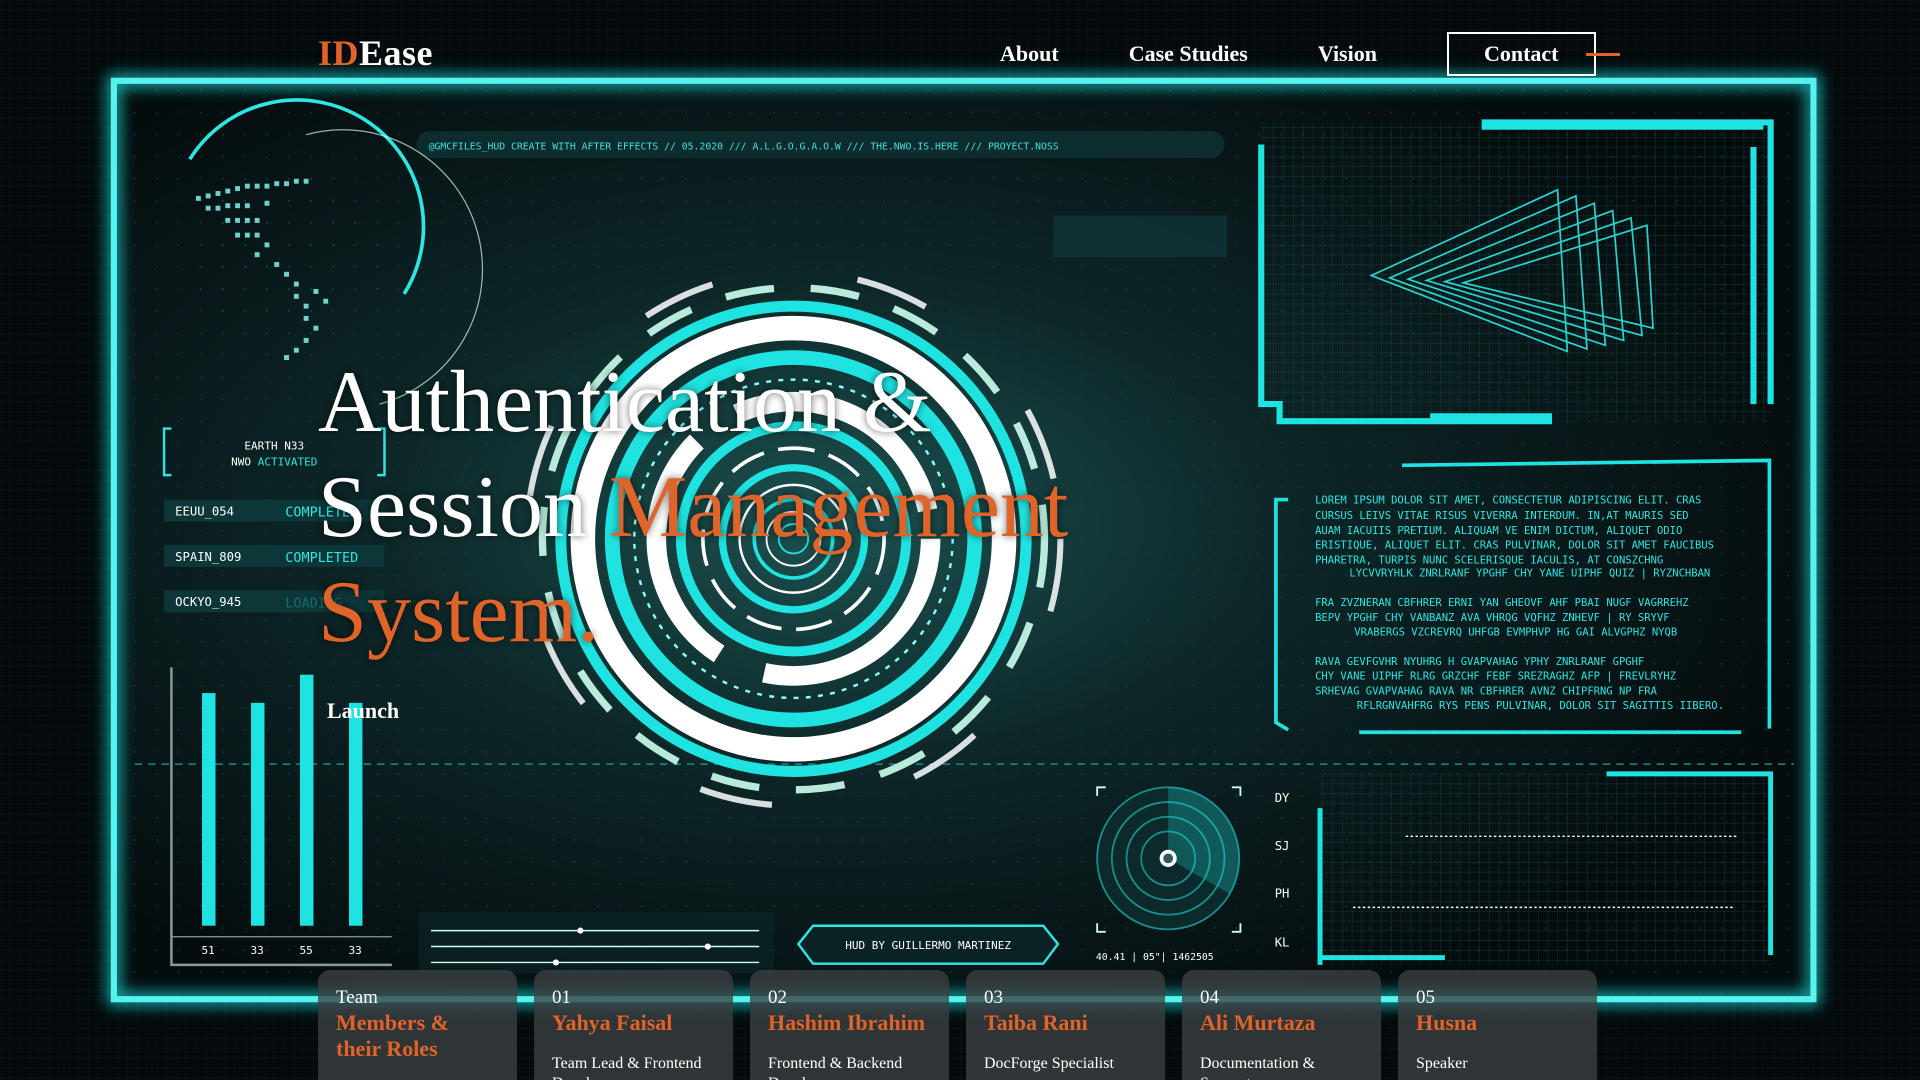 The width and height of the screenshot is (1920, 1080). Describe the element at coordinates (838, 507) in the screenshot. I see `hero-title-accent: Management` at that location.